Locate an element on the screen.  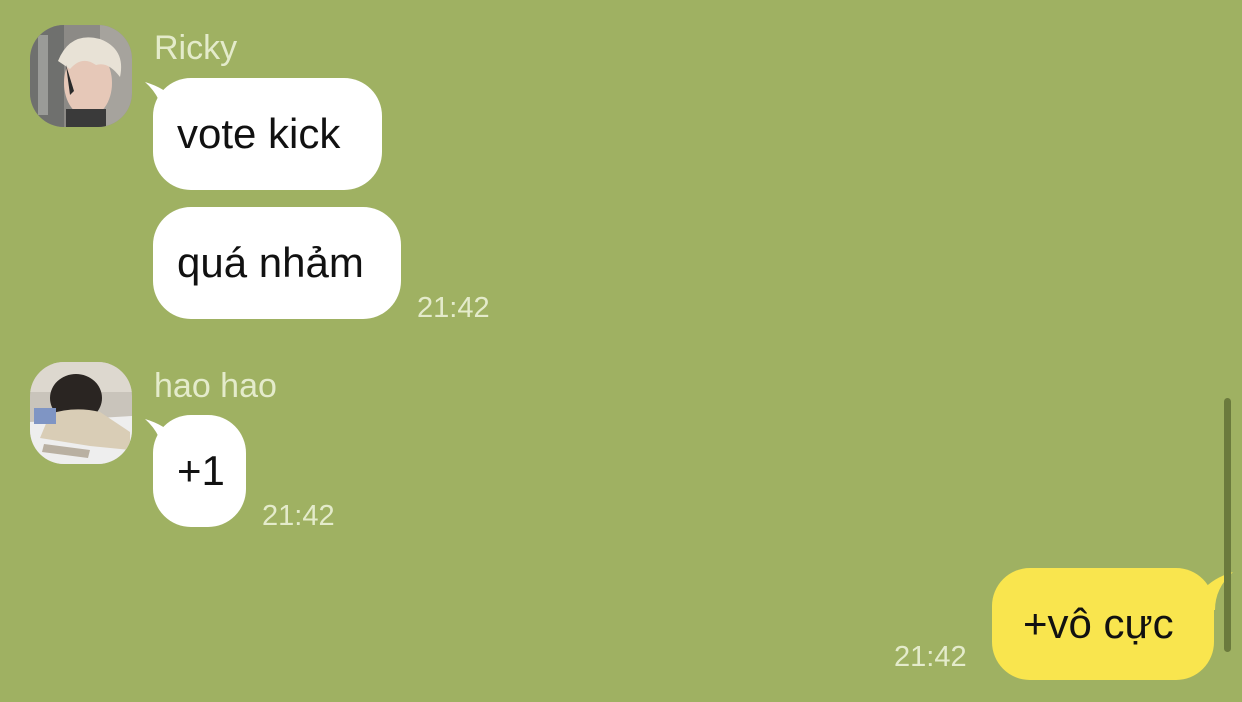
message-time-ricky: 21:42 is located at coordinates (453, 308).